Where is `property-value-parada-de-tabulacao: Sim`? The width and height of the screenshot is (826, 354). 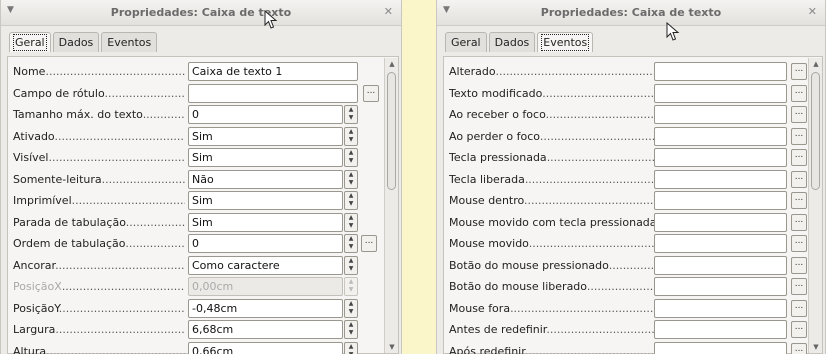
property-value-parada-de-tabulacao: Sim is located at coordinates (265, 222).